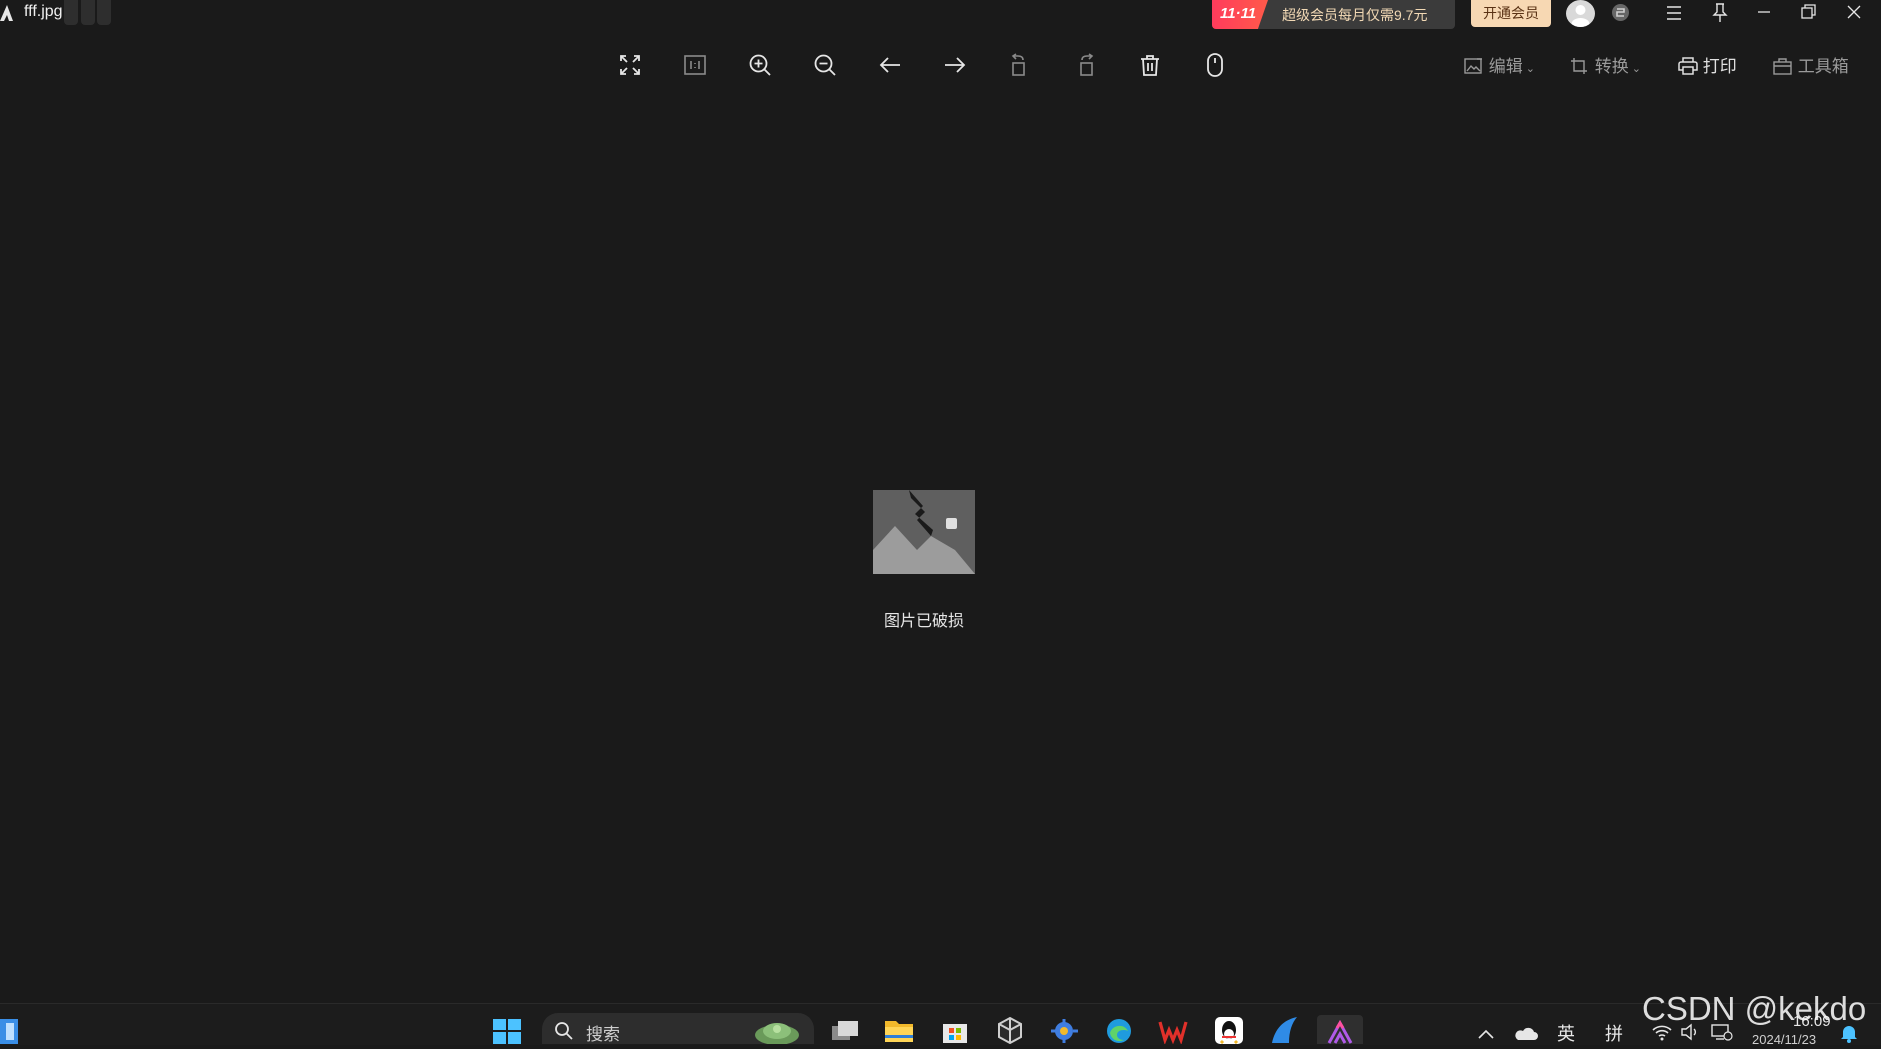 This screenshot has width=1881, height=1049. What do you see at coordinates (1173, 1030) in the screenshot?
I see `wps-icon` at bounding box center [1173, 1030].